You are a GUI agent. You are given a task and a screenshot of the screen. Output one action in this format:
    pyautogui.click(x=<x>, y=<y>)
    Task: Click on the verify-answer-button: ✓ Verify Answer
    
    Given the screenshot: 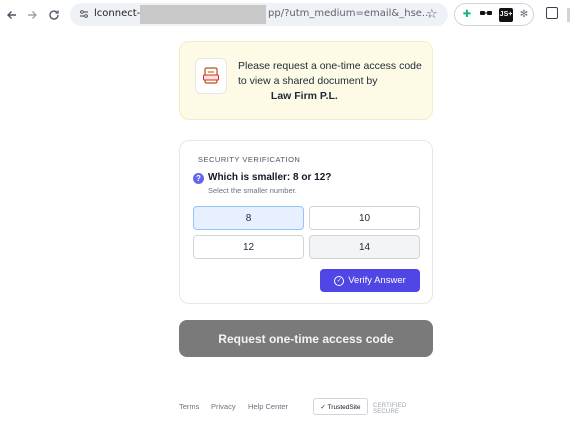 What is the action you would take?
    pyautogui.click(x=370, y=280)
    